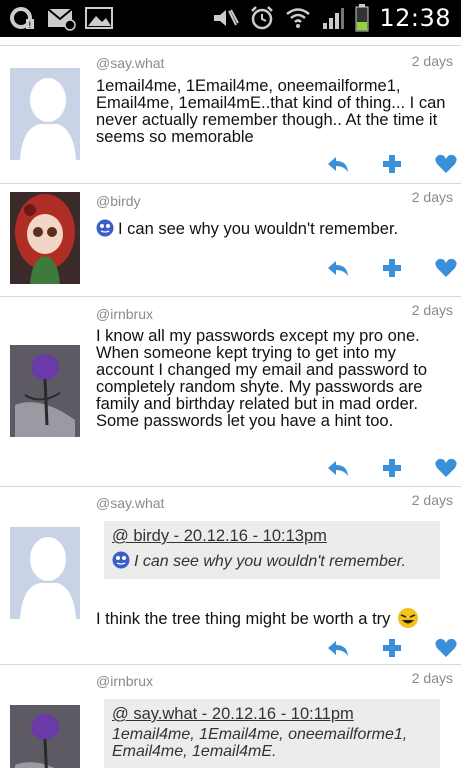  Describe the element at coordinates (45, 238) in the screenshot. I see `doll-avatar` at that location.